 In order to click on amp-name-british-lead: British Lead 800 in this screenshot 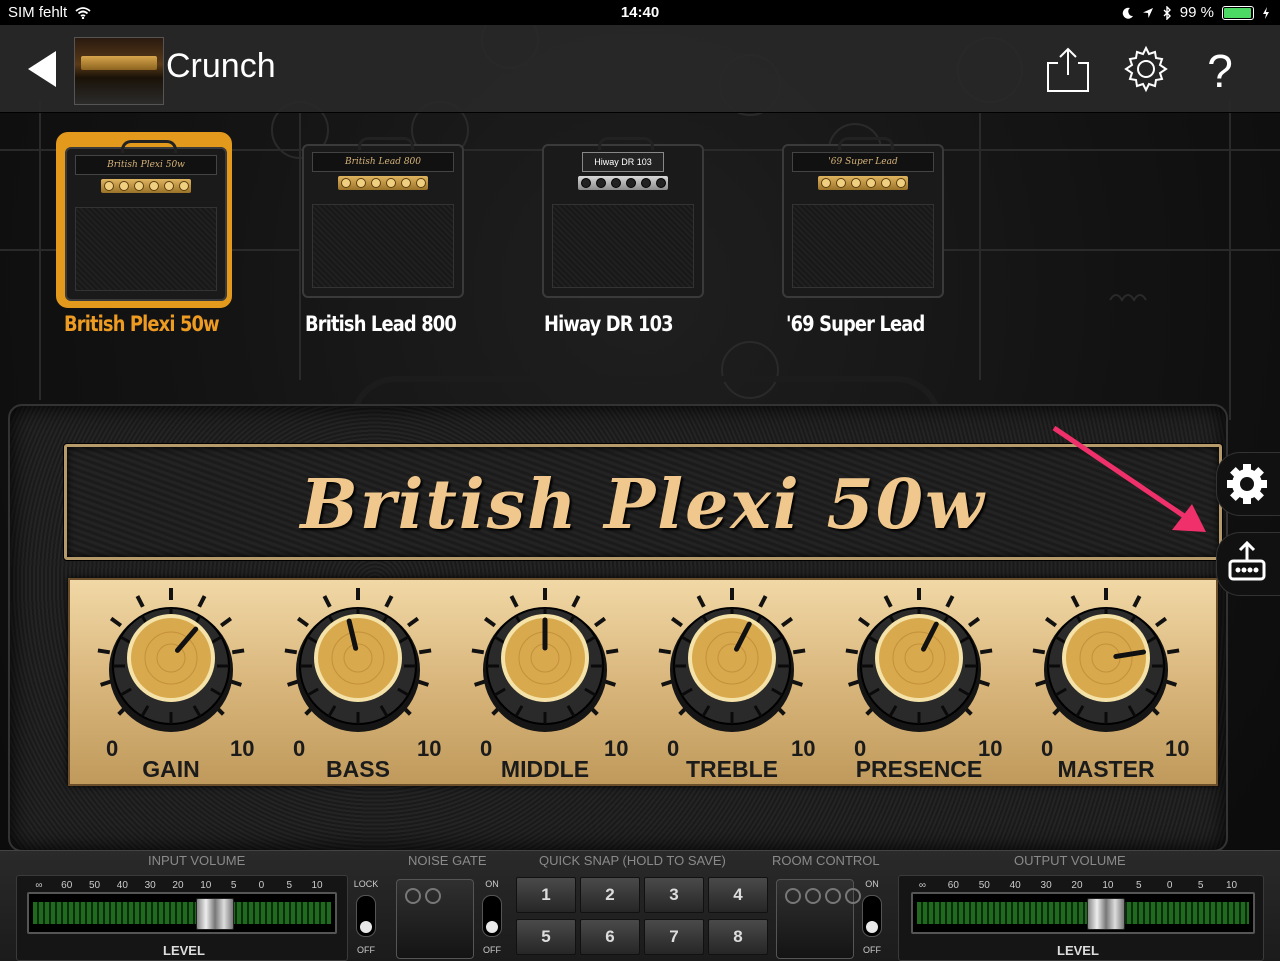, I will do `click(381, 324)`.